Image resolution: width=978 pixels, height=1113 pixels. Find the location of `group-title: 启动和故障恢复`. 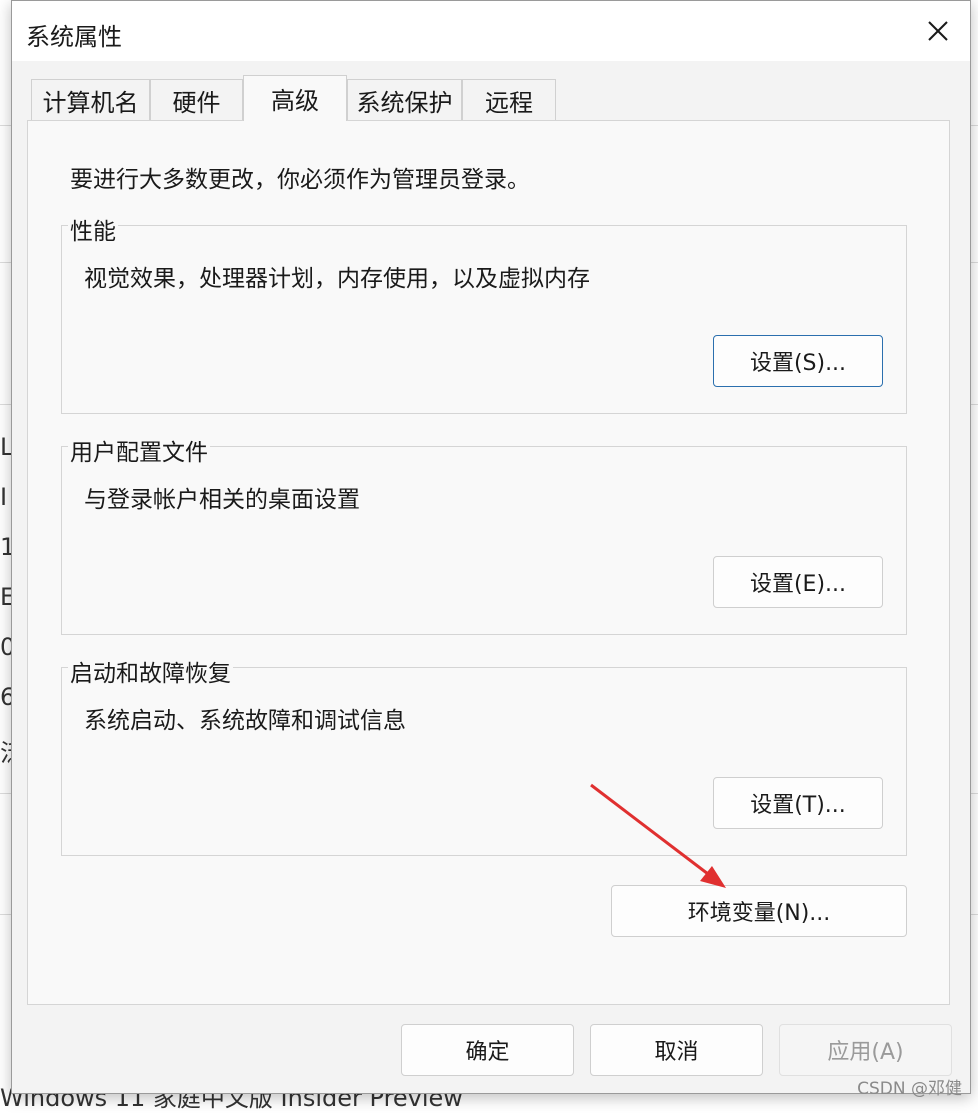

group-title: 启动和故障恢复 is located at coordinates (150, 671).